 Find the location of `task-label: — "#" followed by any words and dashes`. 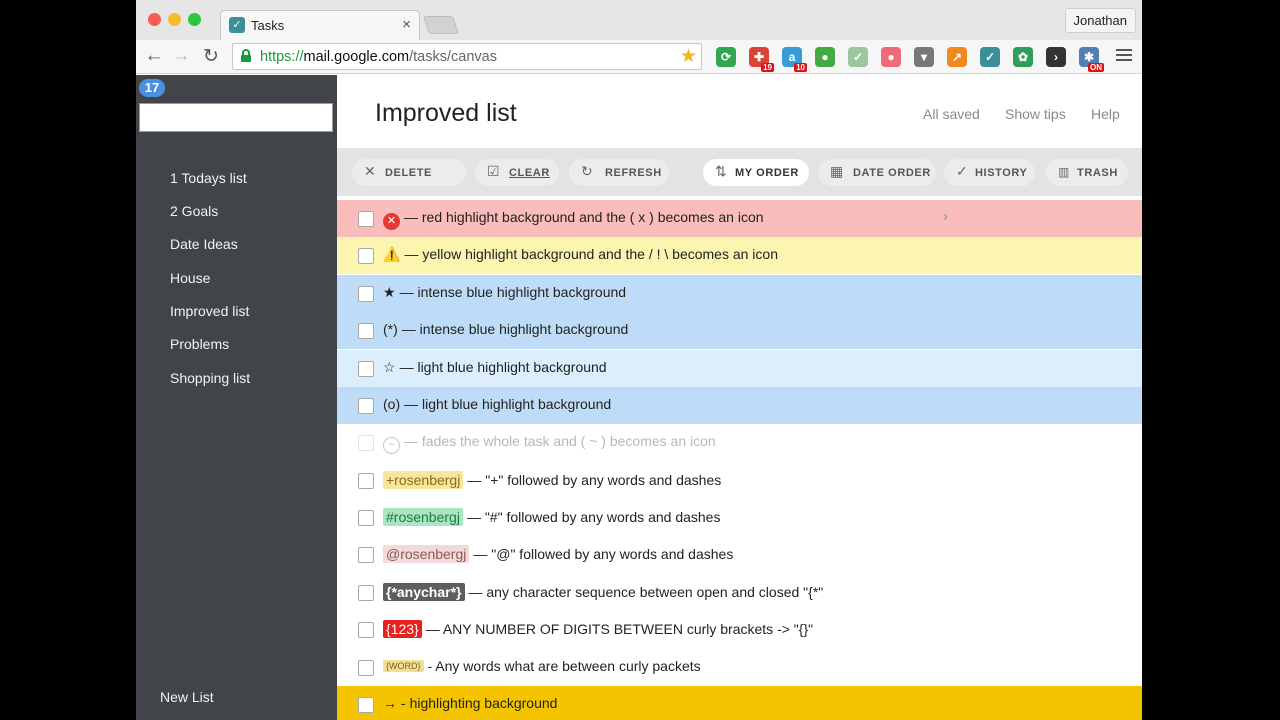

task-label: — "#" followed by any words and dashes is located at coordinates (593, 517).